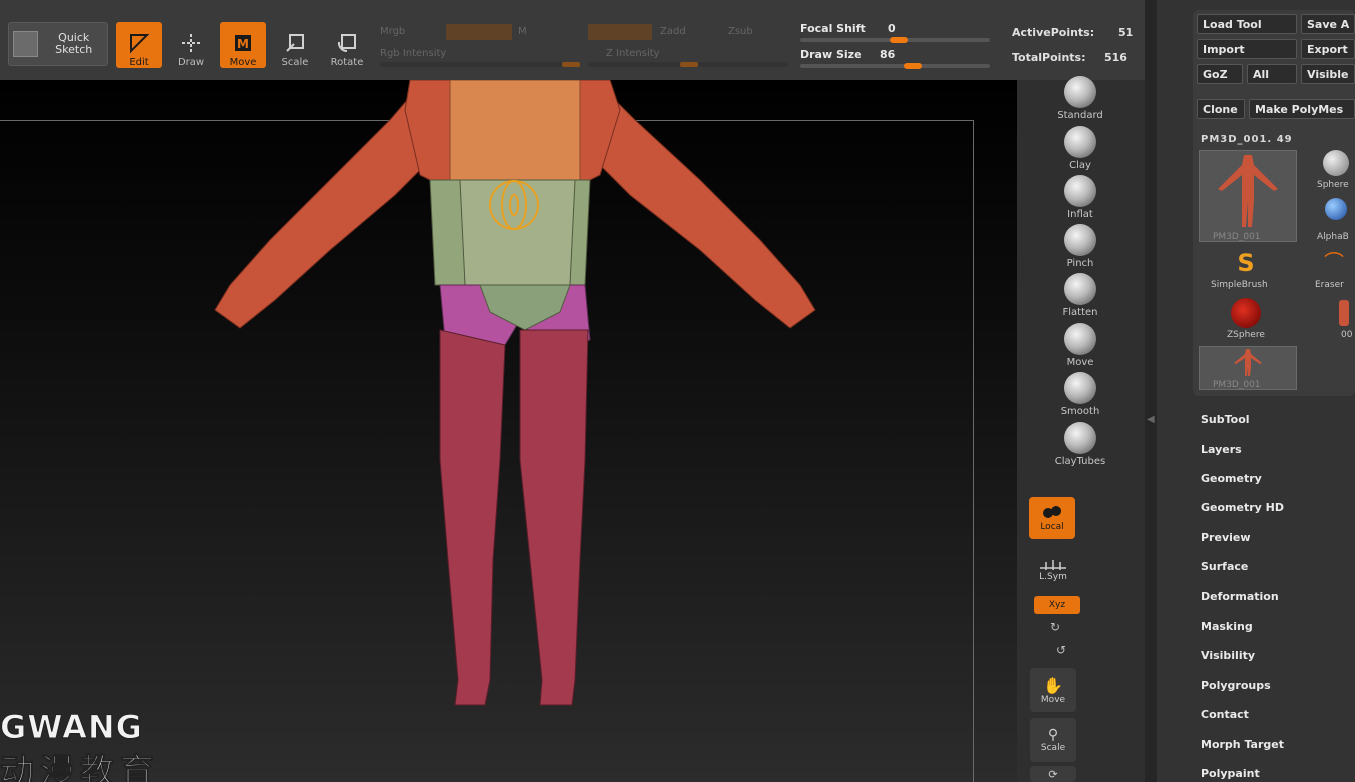  What do you see at coordinates (1080, 394) in the screenshot?
I see `brush-smooth: Smooth` at bounding box center [1080, 394].